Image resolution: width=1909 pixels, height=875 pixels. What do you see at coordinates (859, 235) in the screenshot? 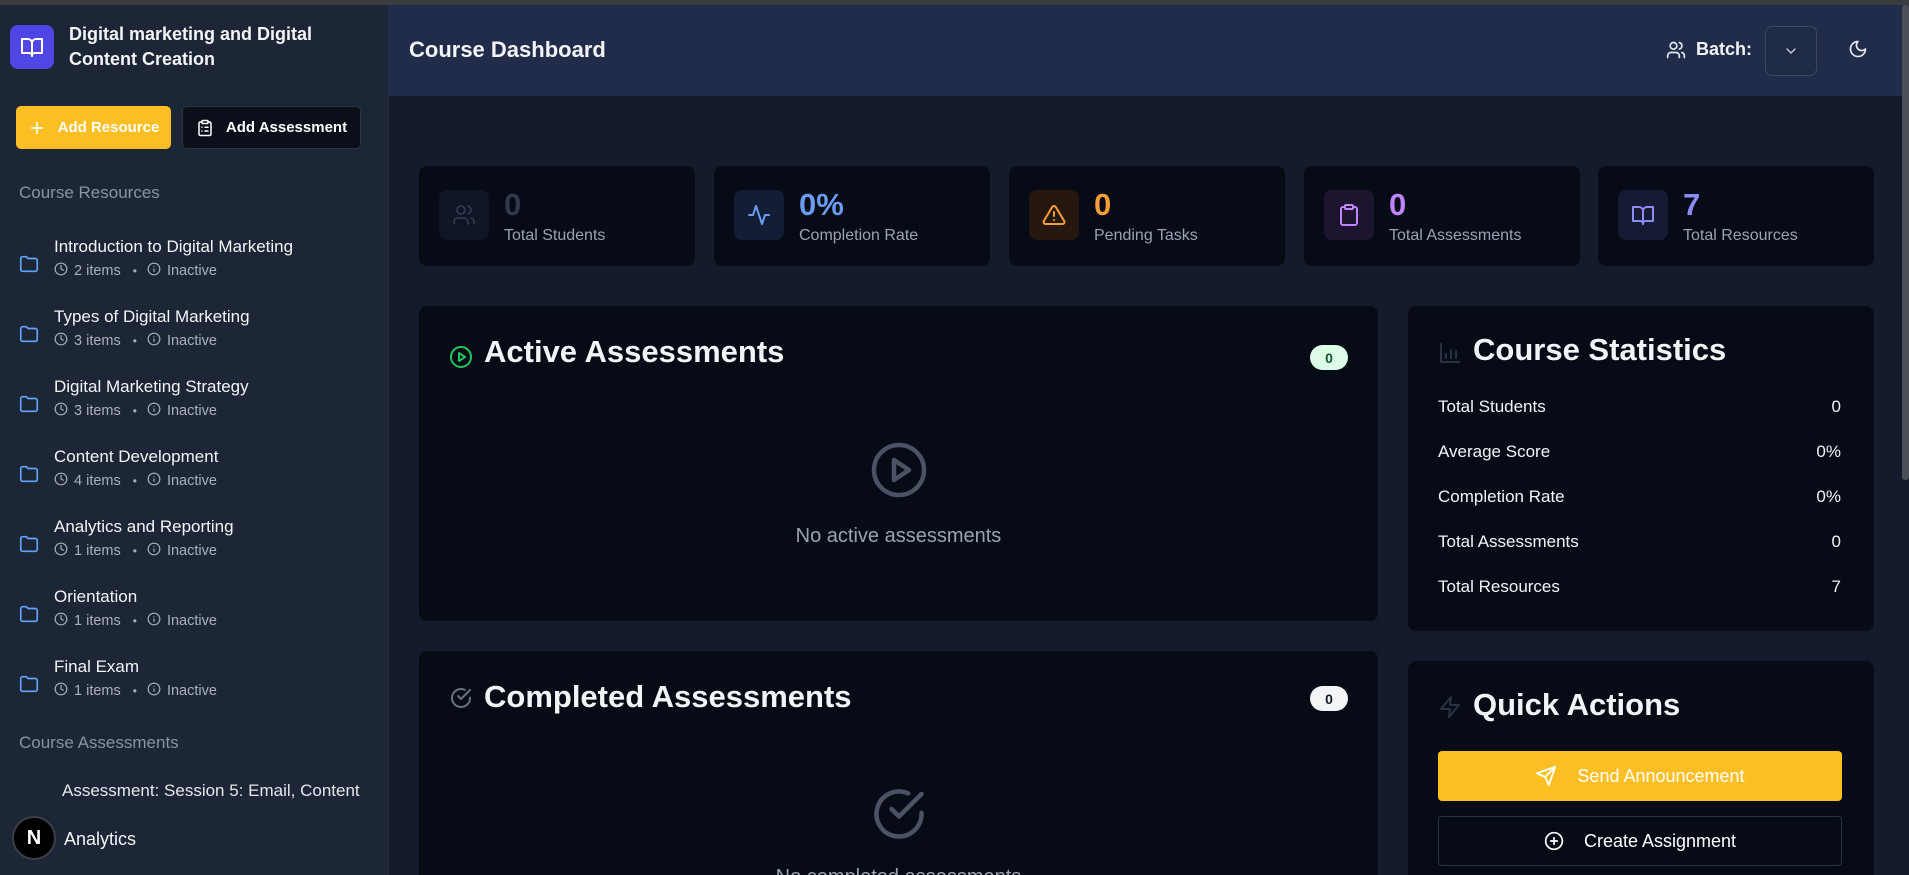
I see `stat-label: Completion Rate` at bounding box center [859, 235].